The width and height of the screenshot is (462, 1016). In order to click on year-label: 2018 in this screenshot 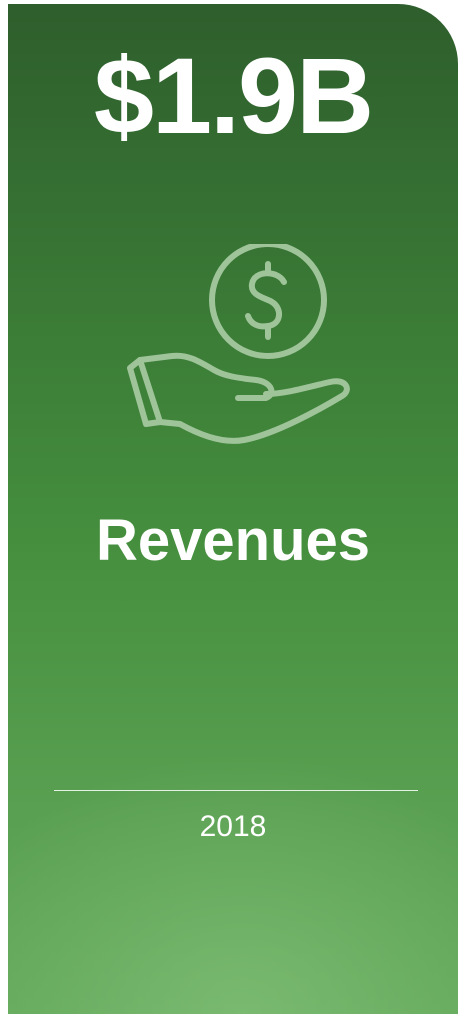, I will do `click(233, 826)`.